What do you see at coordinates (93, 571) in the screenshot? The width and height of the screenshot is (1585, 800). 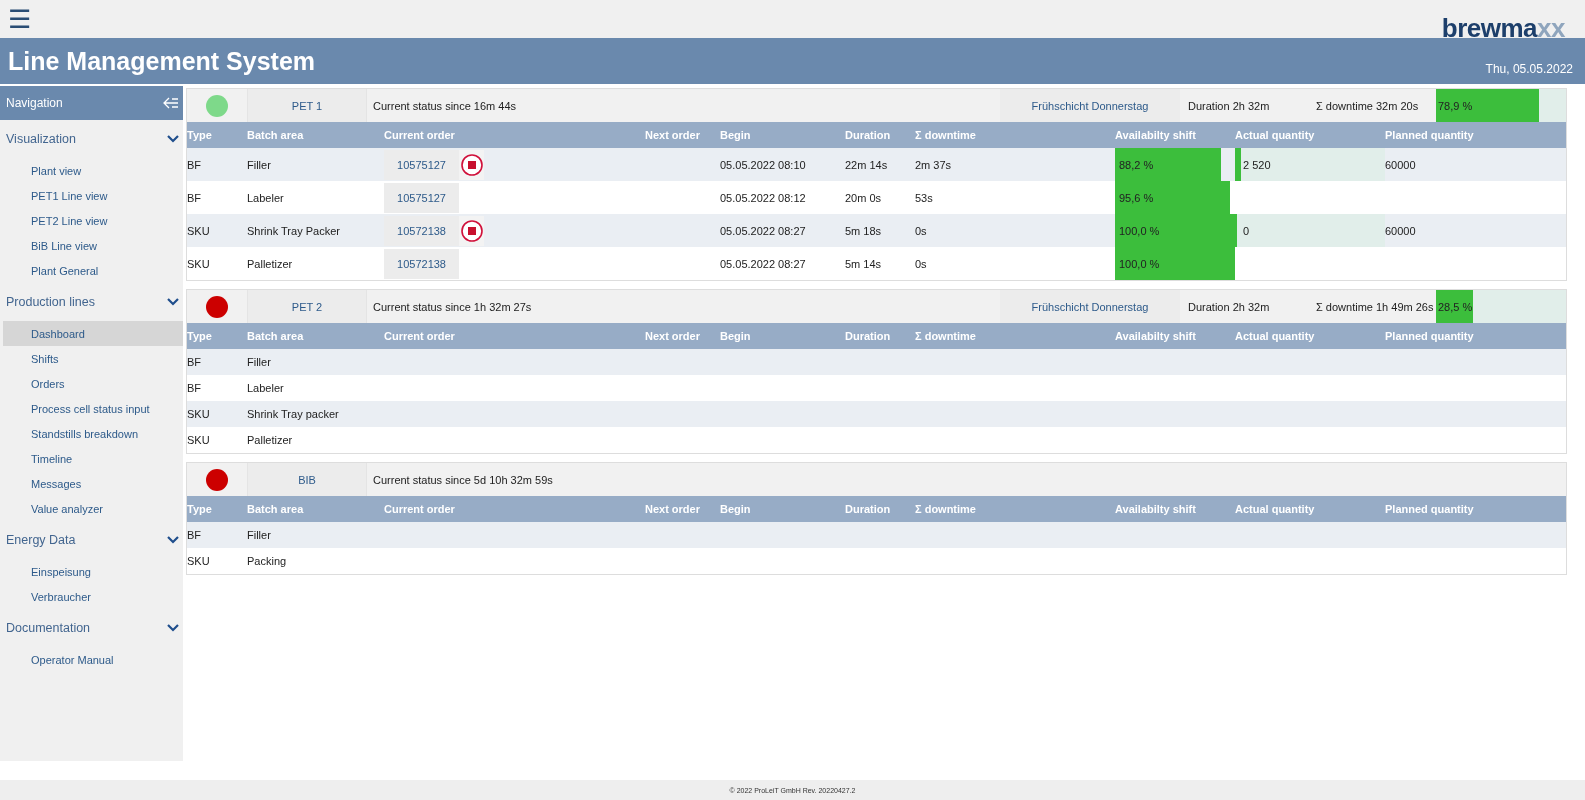 I see `nav-item: Einspeisung` at bounding box center [93, 571].